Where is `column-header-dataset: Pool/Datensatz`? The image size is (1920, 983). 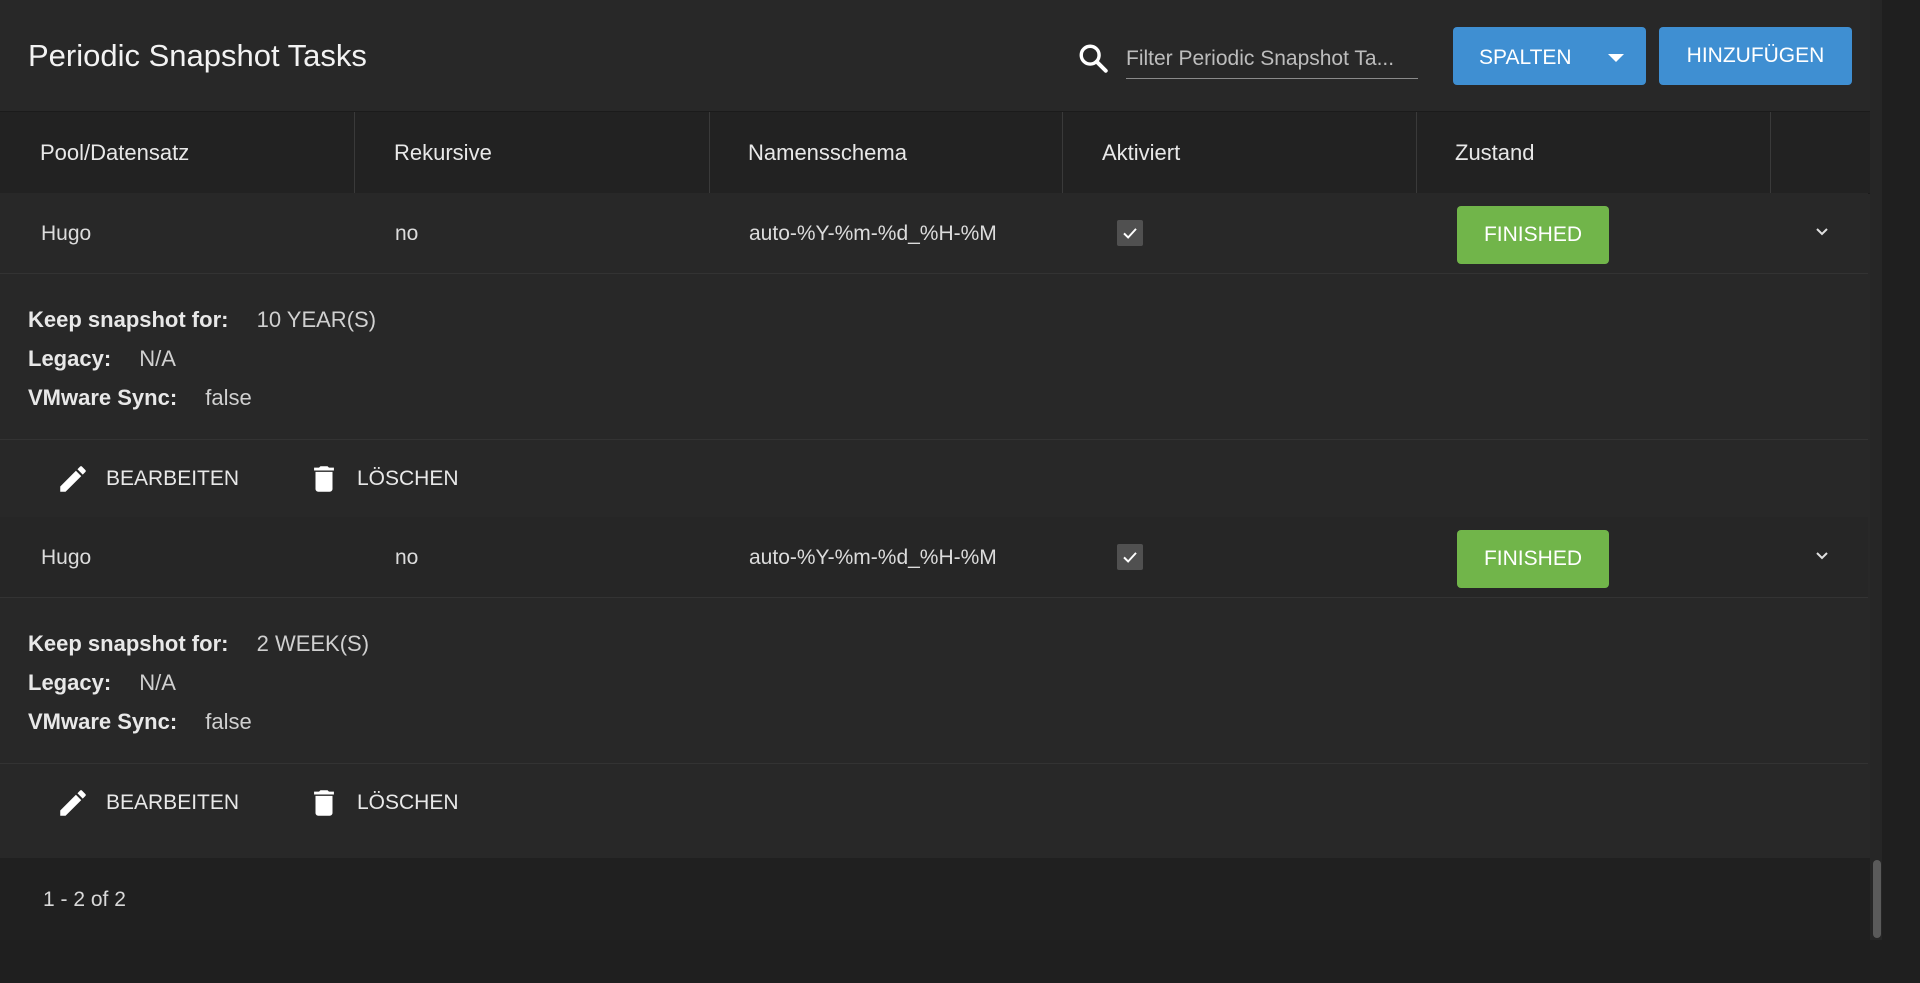
column-header-dataset: Pool/Datensatz is located at coordinates (114, 152).